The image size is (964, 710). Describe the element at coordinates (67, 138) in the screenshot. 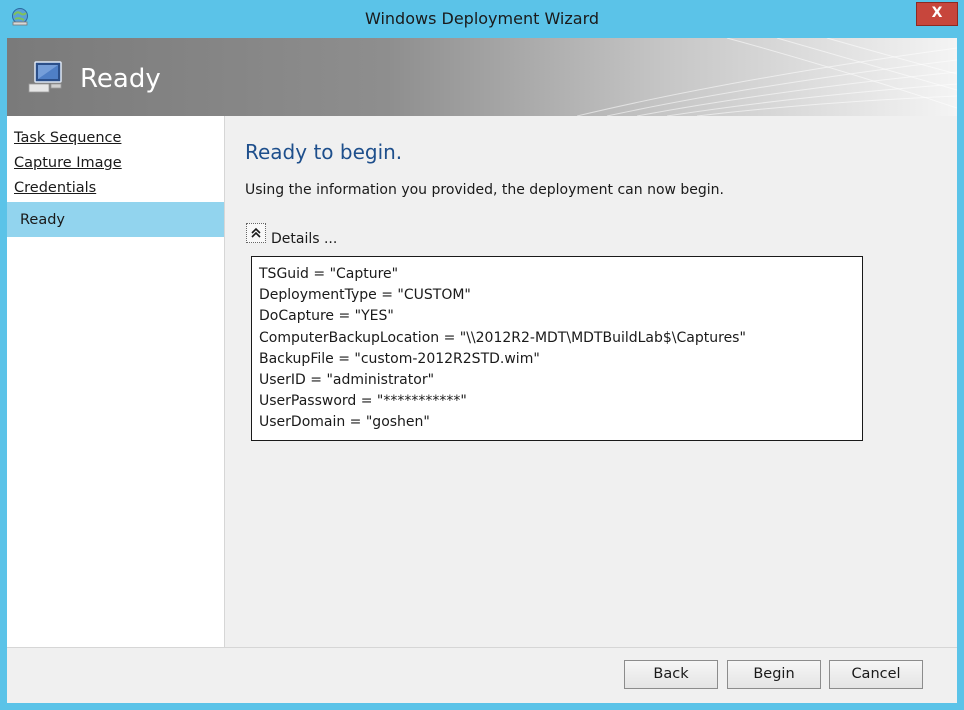

I see `sidebar-item-task-sequence: Task Sequence` at that location.